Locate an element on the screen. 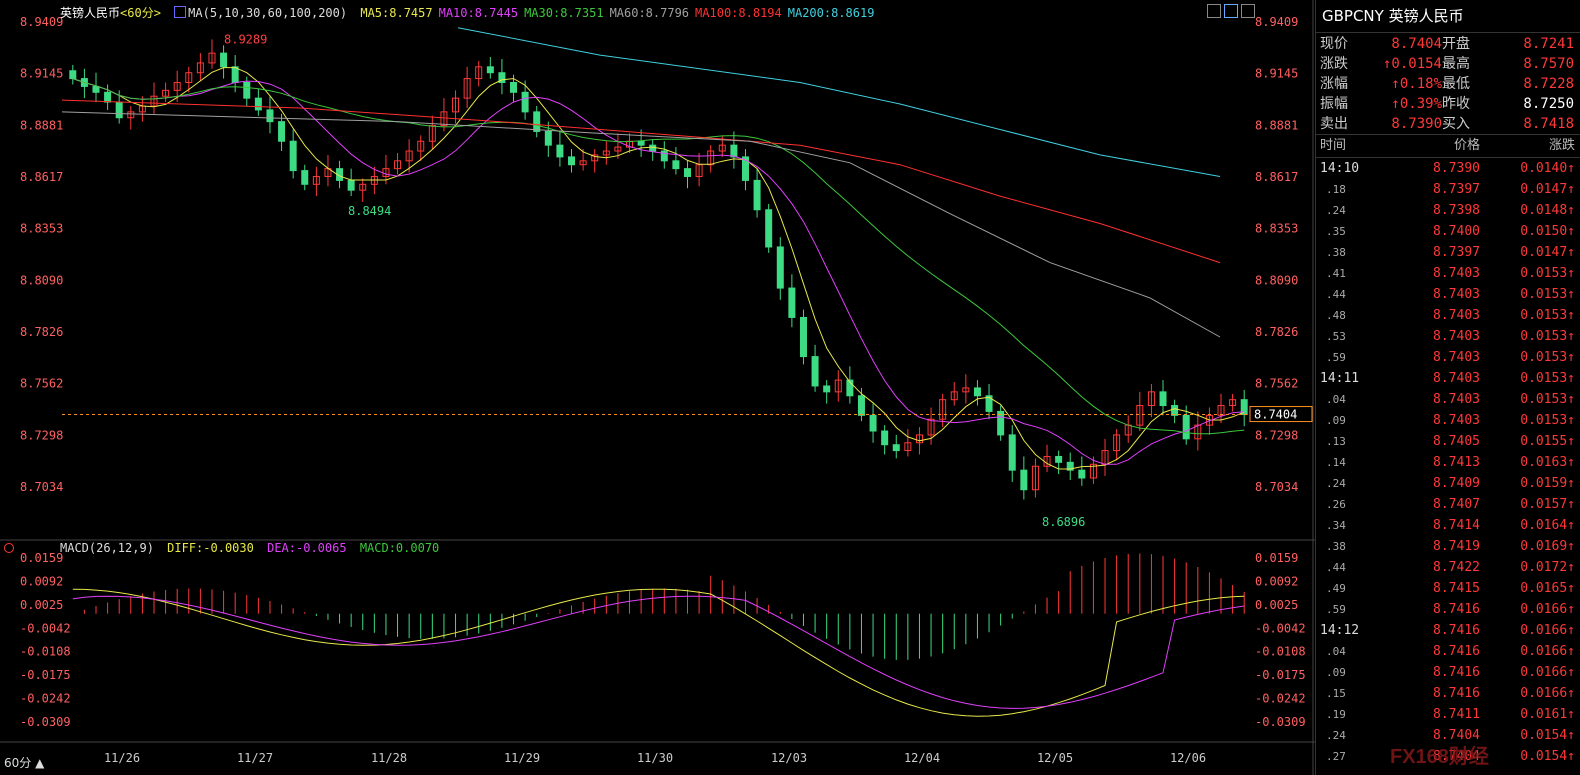  period-label: <60分> is located at coordinates (140, 13).